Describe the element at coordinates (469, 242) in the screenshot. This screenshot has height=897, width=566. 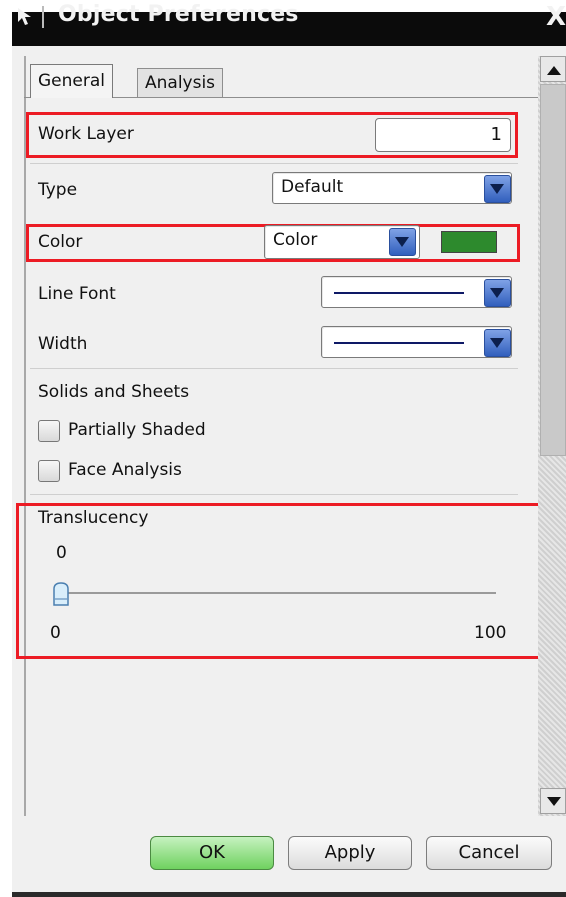
I see `color-swatch` at that location.